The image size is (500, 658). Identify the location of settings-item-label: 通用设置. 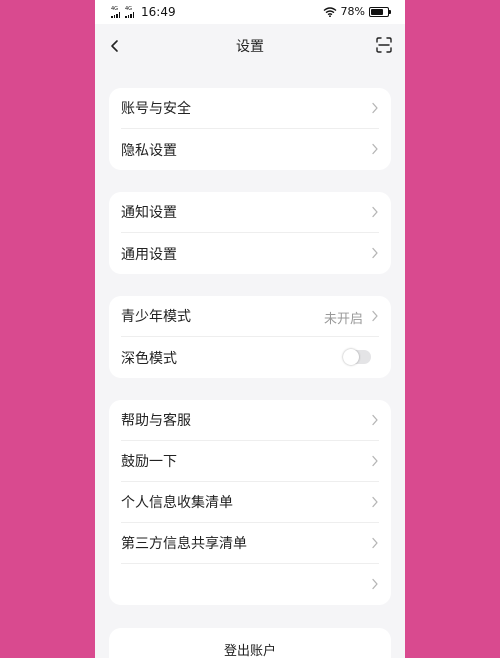
(149, 254).